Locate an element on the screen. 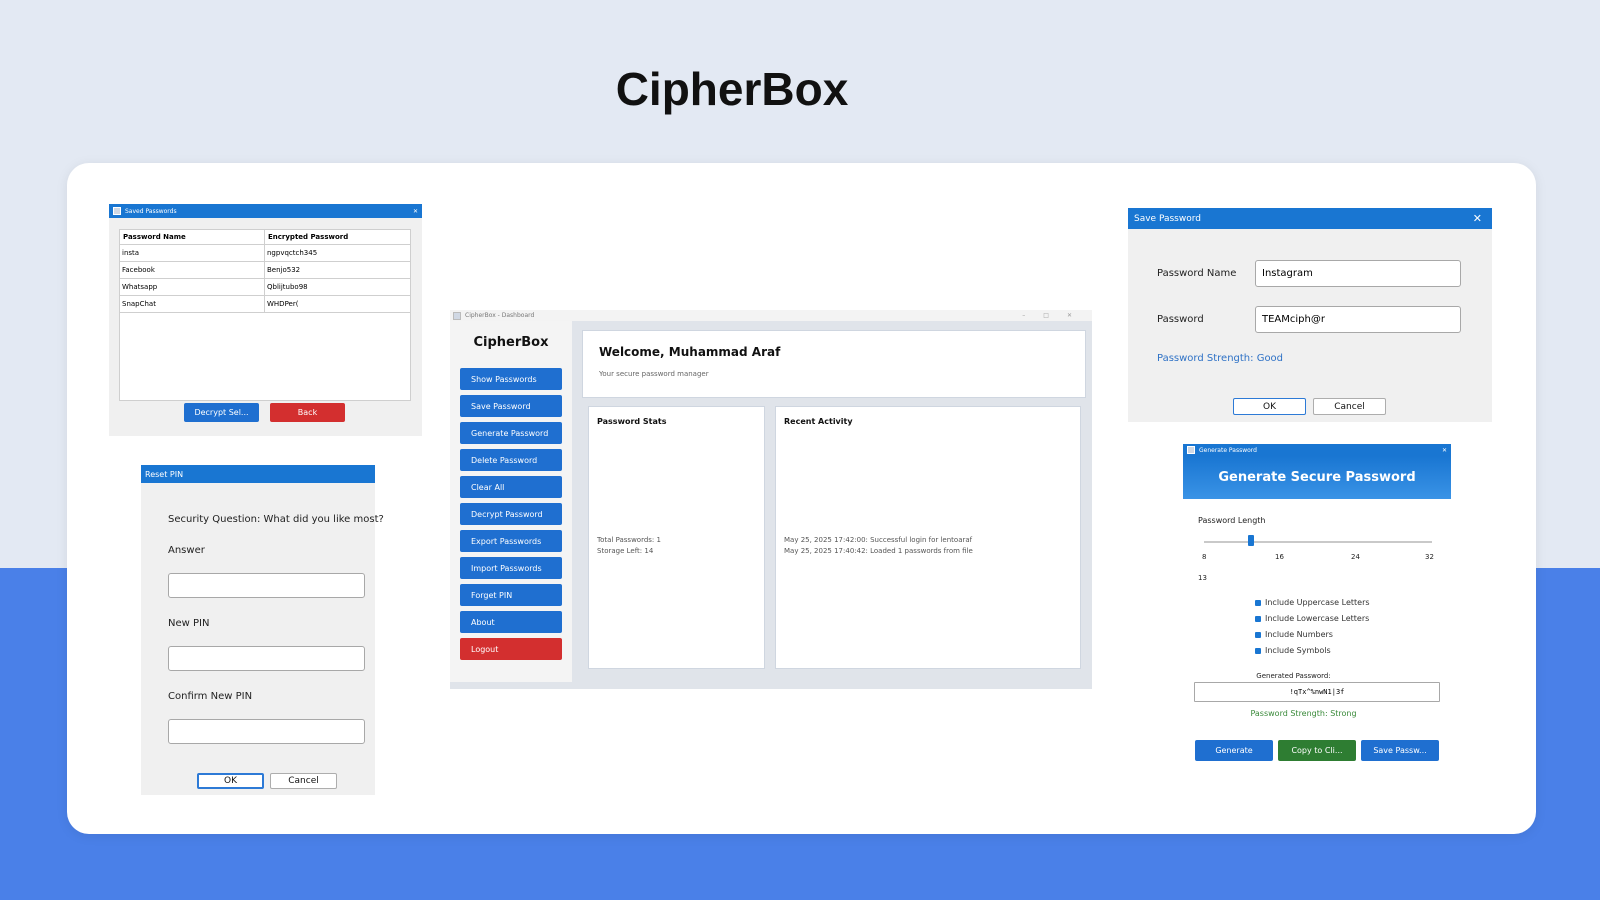  sidebar-item-delete-password: Delete Password is located at coordinates (511, 460).